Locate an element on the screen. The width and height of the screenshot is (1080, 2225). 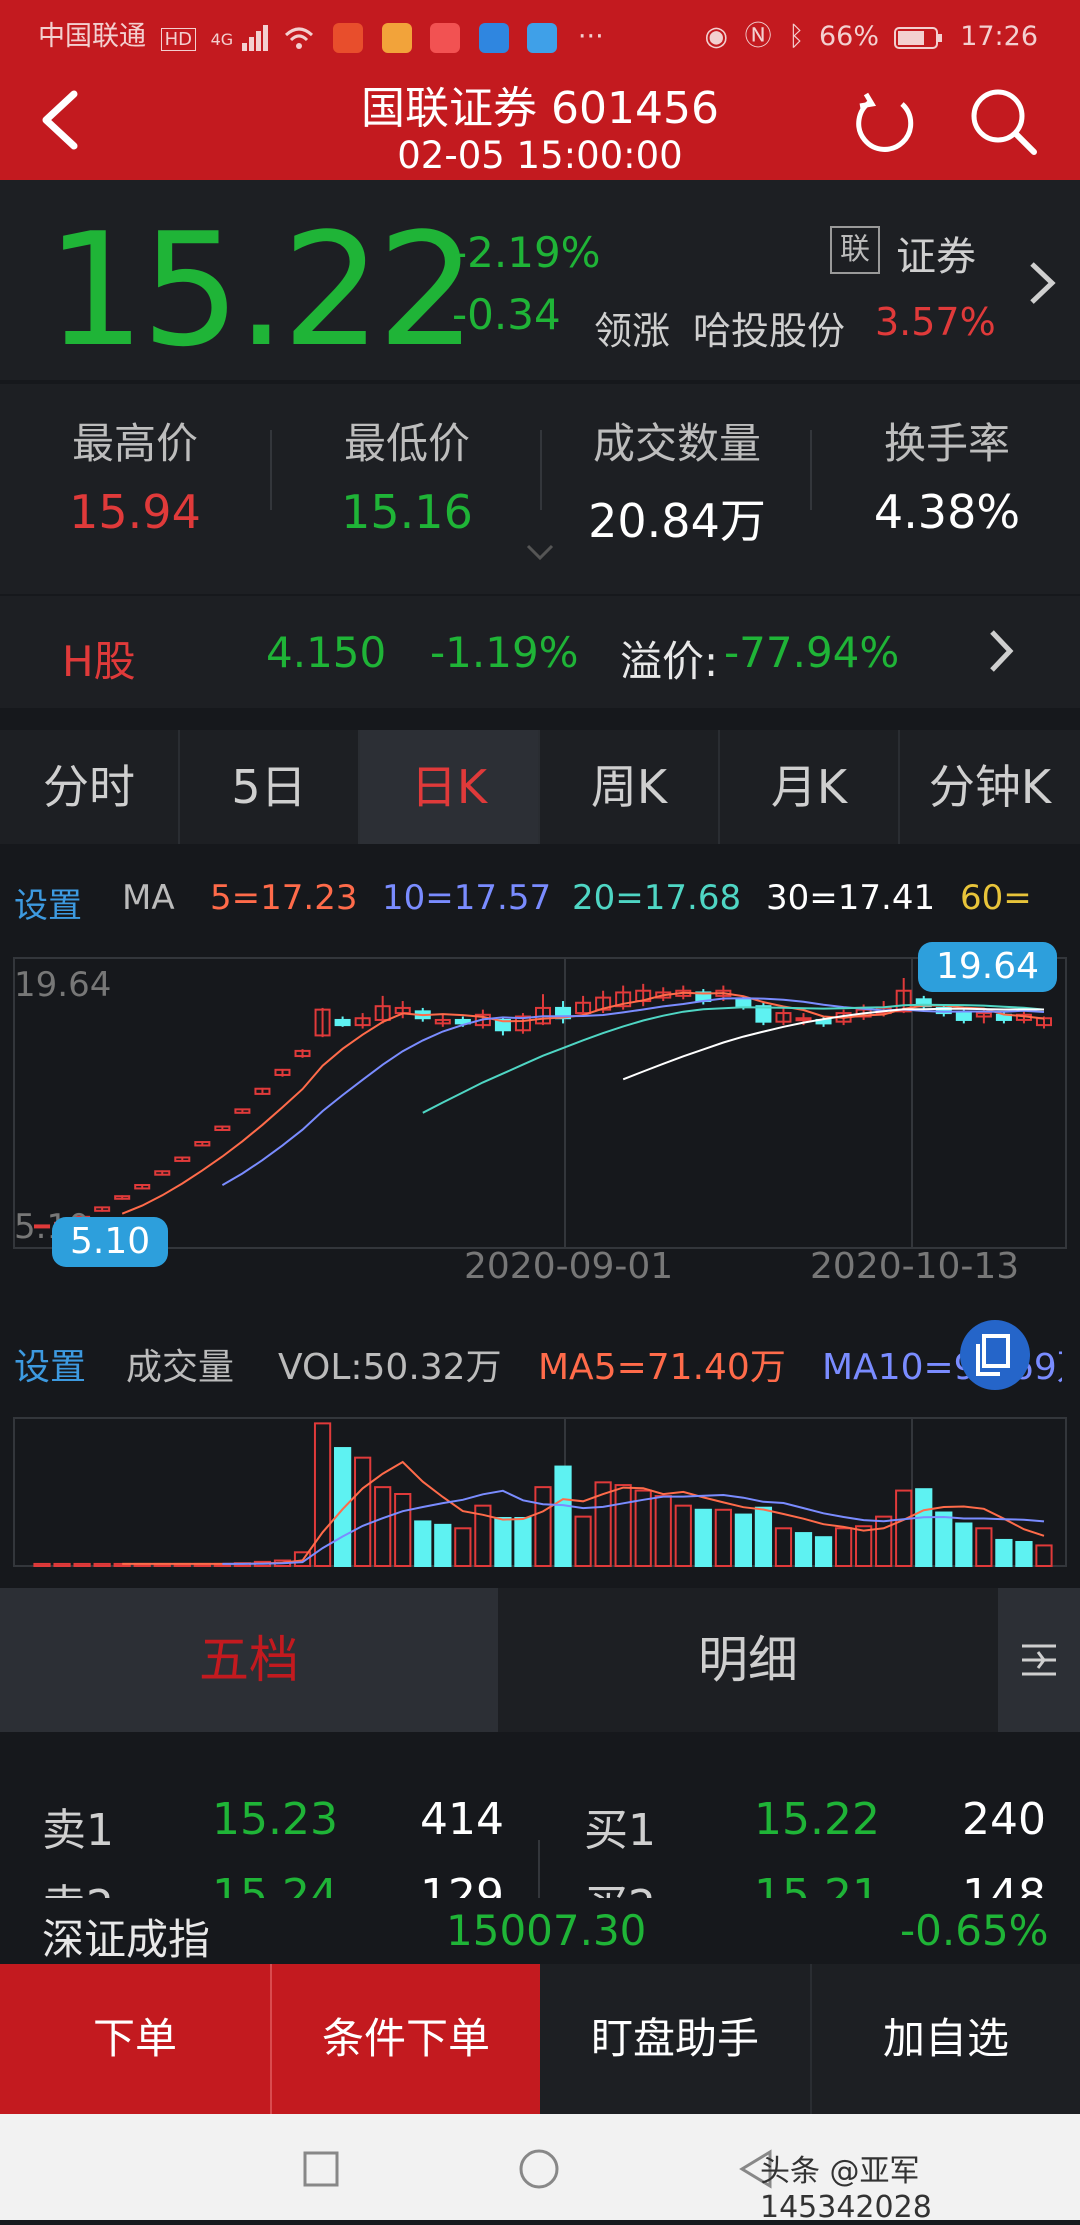
tab-5day: 5日 is located at coordinates (270, 787).